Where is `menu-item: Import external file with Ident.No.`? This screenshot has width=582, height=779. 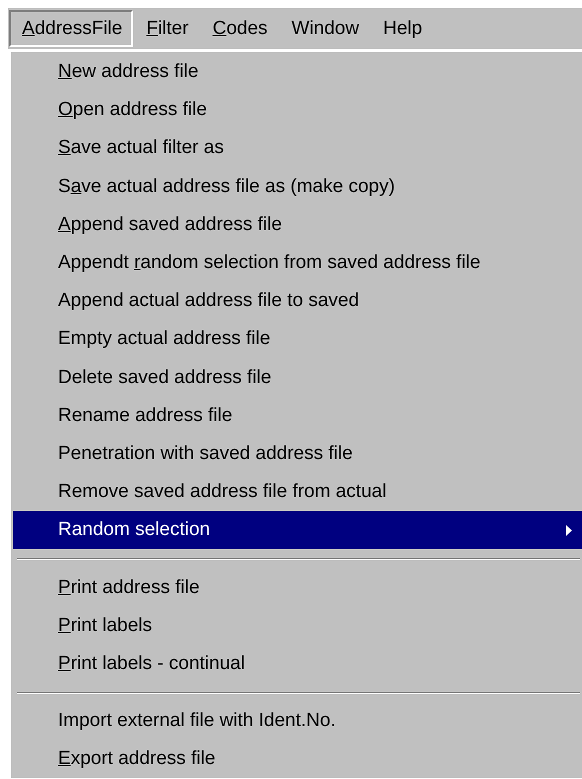 menu-item: Import external file with Ident.No. is located at coordinates (297, 721).